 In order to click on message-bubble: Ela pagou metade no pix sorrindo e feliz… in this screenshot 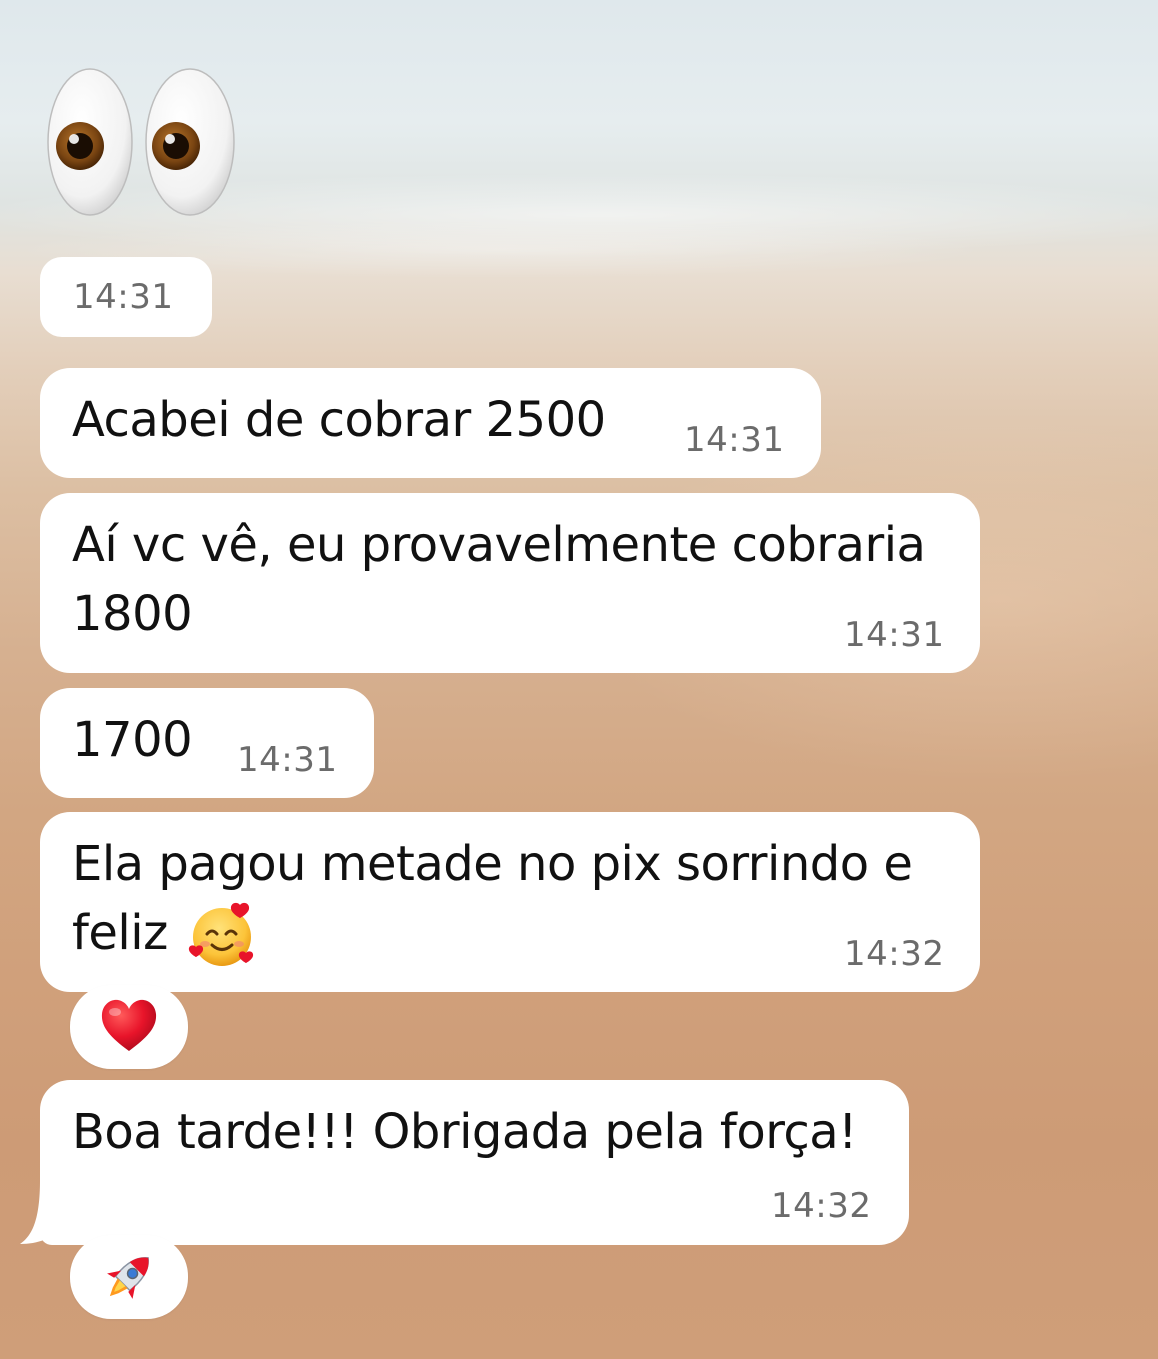, I will do `click(510, 902)`.